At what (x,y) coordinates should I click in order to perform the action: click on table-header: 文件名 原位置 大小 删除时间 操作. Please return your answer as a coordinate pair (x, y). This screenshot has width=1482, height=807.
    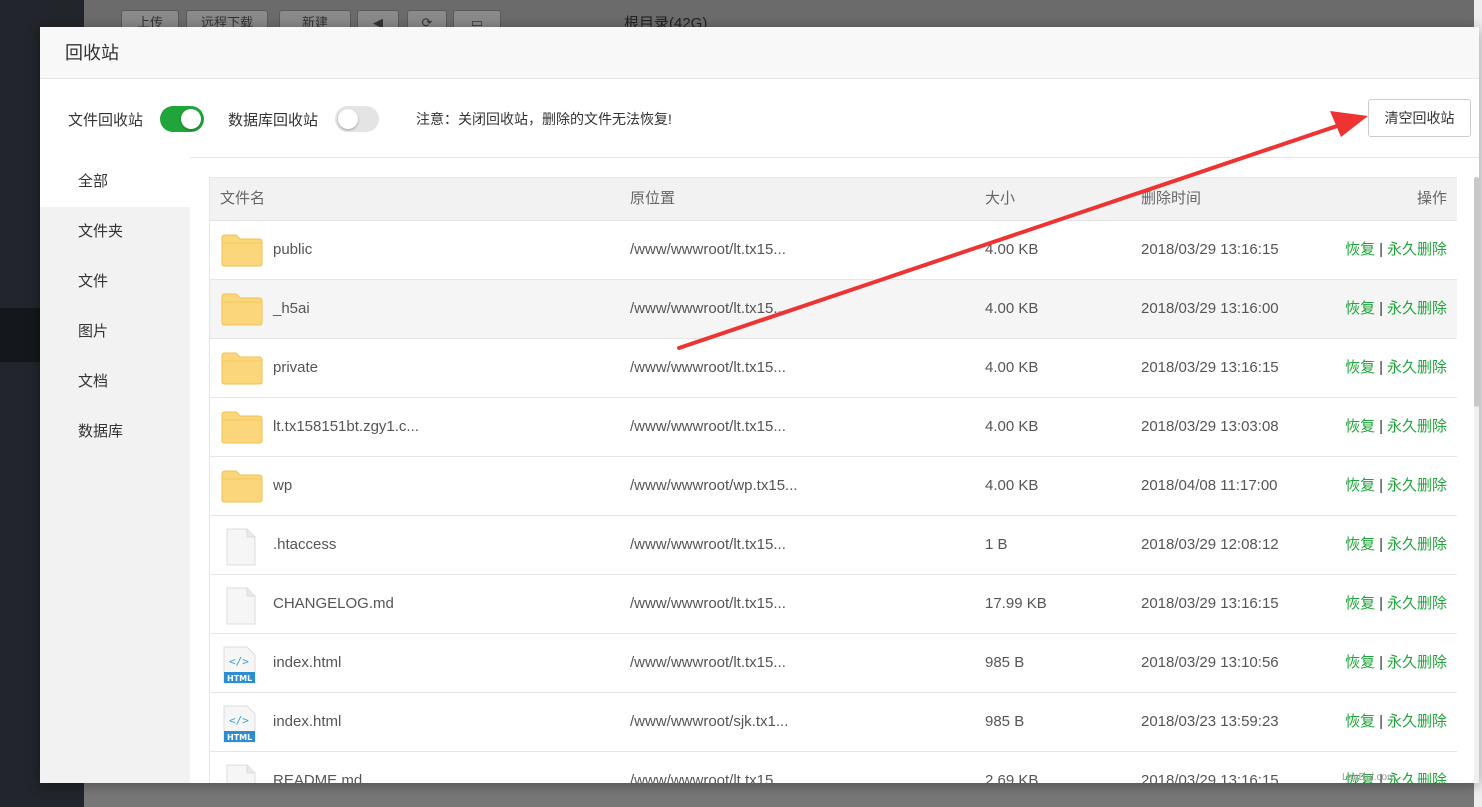
    Looking at the image, I should click on (833, 199).